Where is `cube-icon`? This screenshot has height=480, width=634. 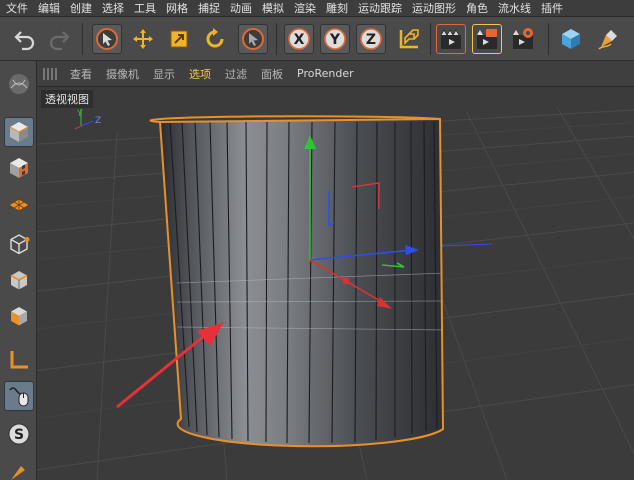 cube-icon is located at coordinates (571, 39).